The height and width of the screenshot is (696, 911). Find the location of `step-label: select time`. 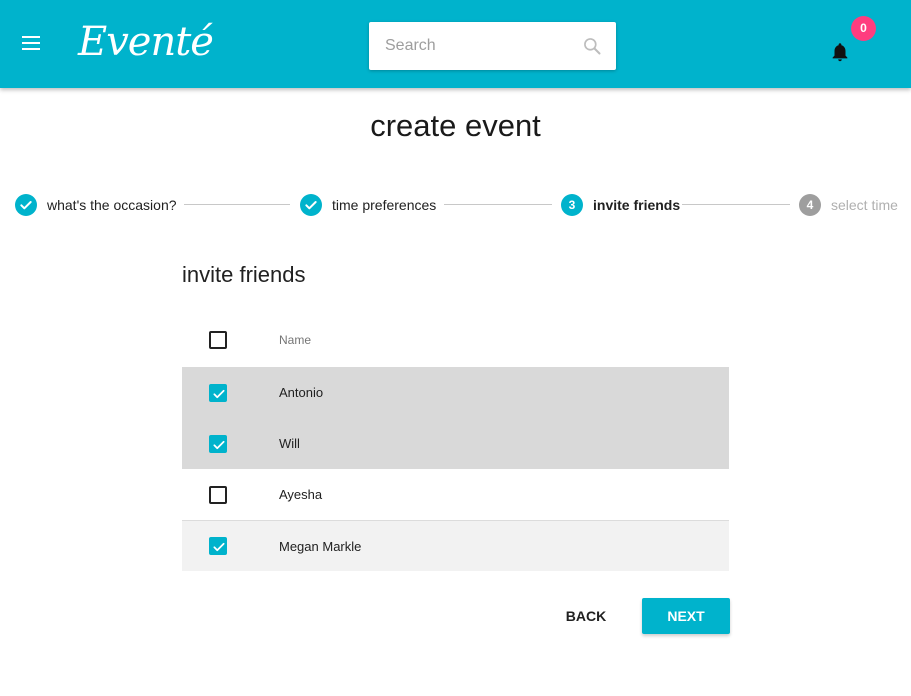

step-label: select time is located at coordinates (864, 205).